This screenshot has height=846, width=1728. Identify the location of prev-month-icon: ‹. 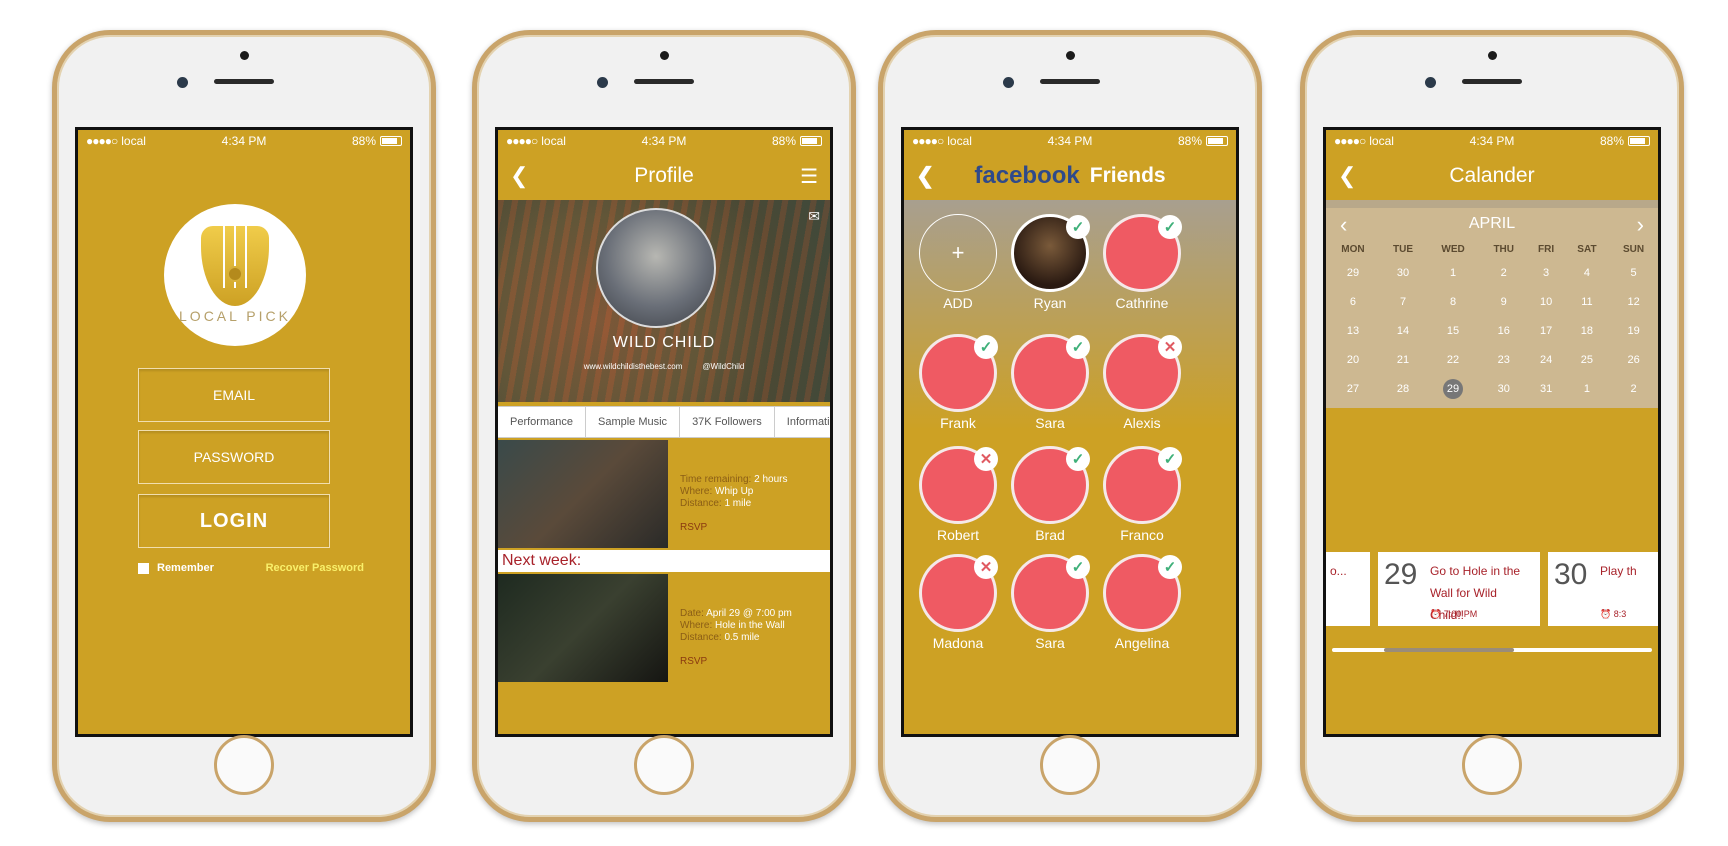
(1343, 225).